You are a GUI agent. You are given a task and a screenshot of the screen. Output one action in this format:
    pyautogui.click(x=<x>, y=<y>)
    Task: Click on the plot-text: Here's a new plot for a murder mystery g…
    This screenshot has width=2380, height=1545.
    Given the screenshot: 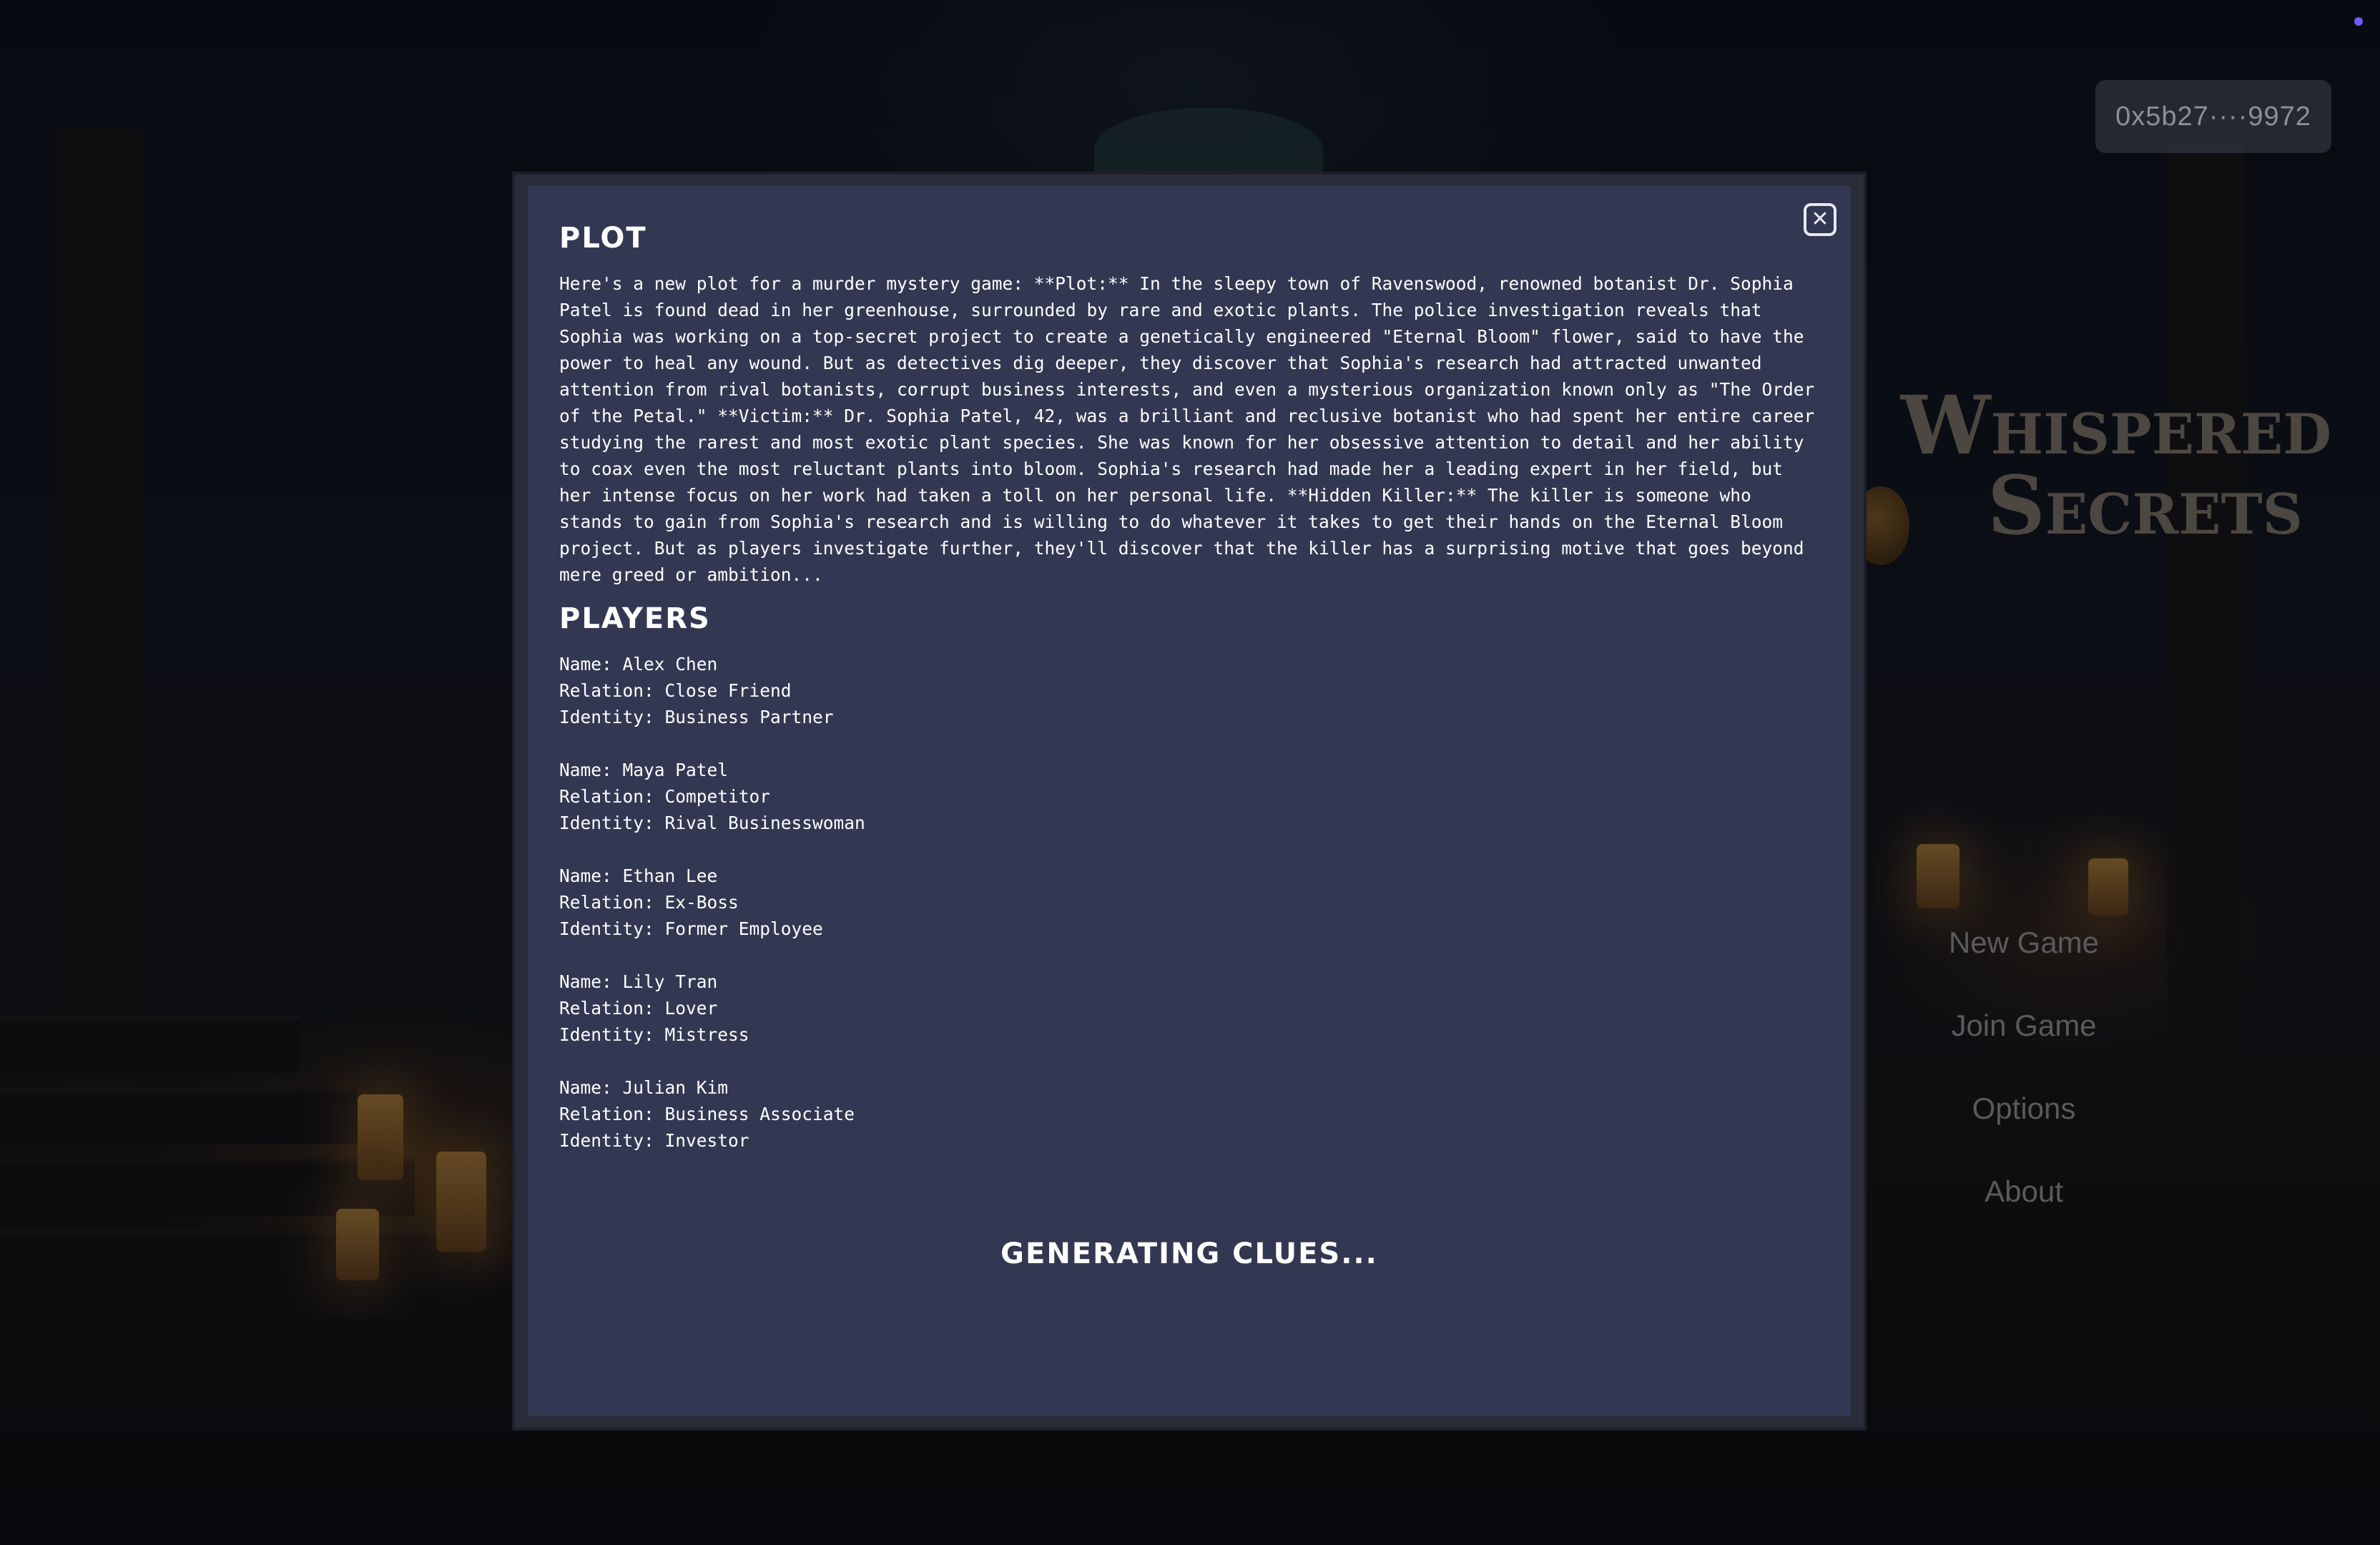 What is the action you would take?
    pyautogui.click(x=1187, y=429)
    